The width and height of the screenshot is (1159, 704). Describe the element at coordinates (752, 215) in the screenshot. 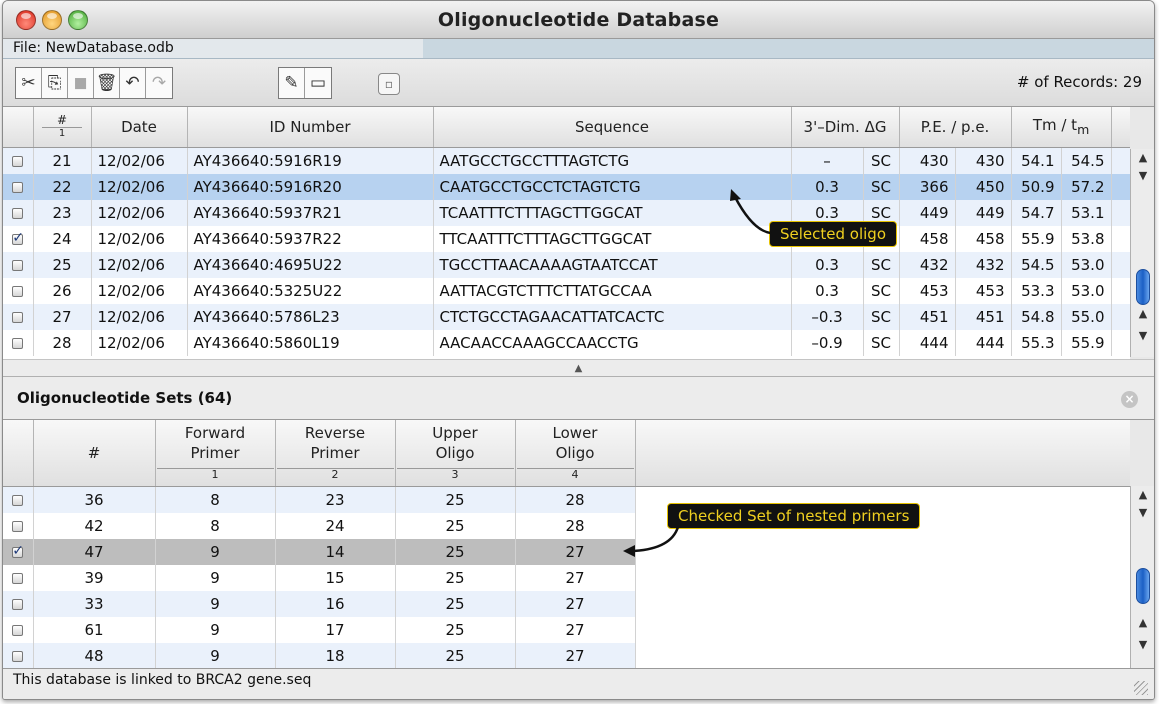

I see `arrow-to-selected-oligo` at that location.